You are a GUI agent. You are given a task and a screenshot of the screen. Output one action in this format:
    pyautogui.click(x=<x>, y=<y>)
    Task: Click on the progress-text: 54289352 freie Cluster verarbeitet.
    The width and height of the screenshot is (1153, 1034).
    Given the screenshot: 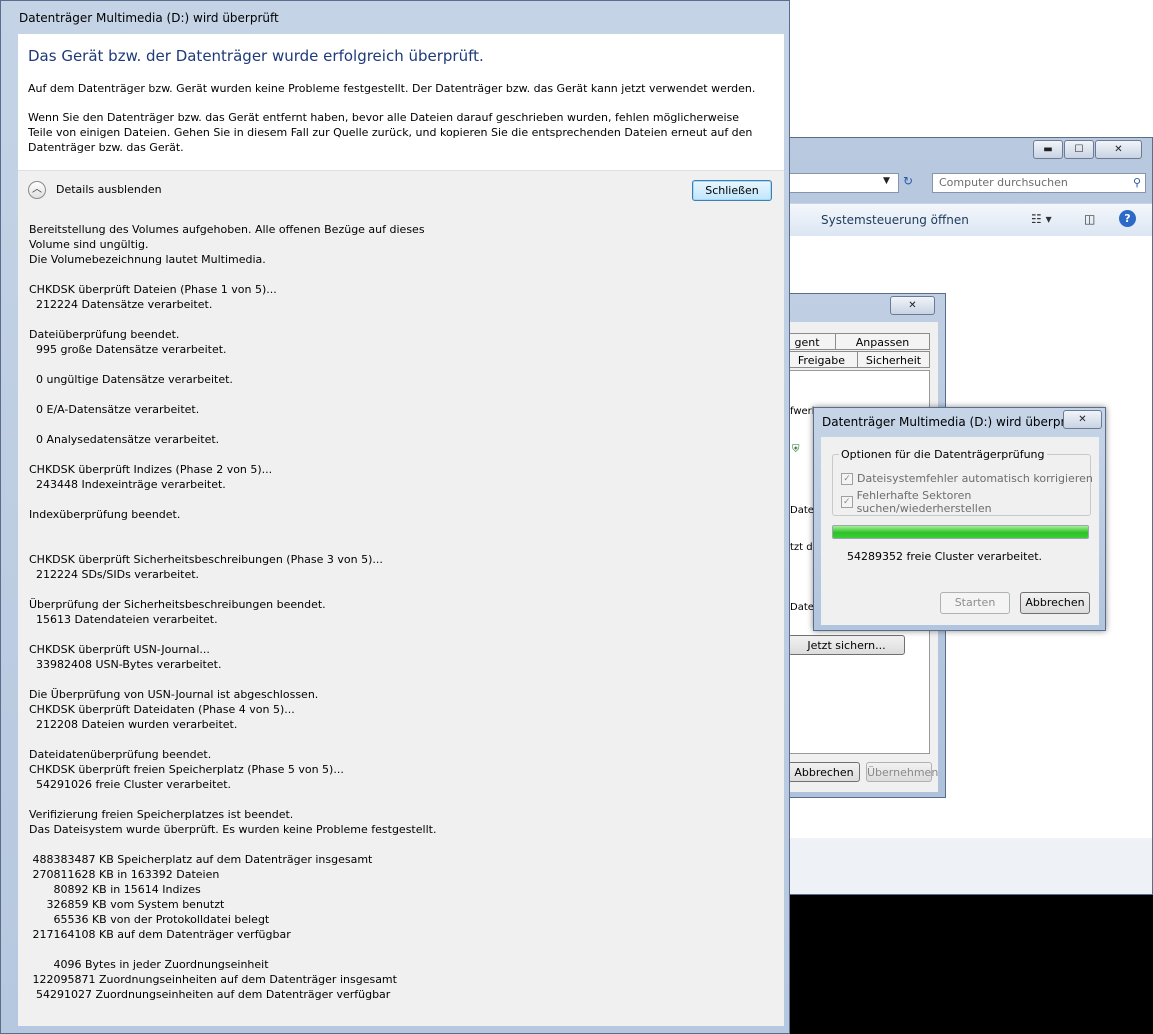 What is the action you would take?
    pyautogui.click(x=945, y=556)
    